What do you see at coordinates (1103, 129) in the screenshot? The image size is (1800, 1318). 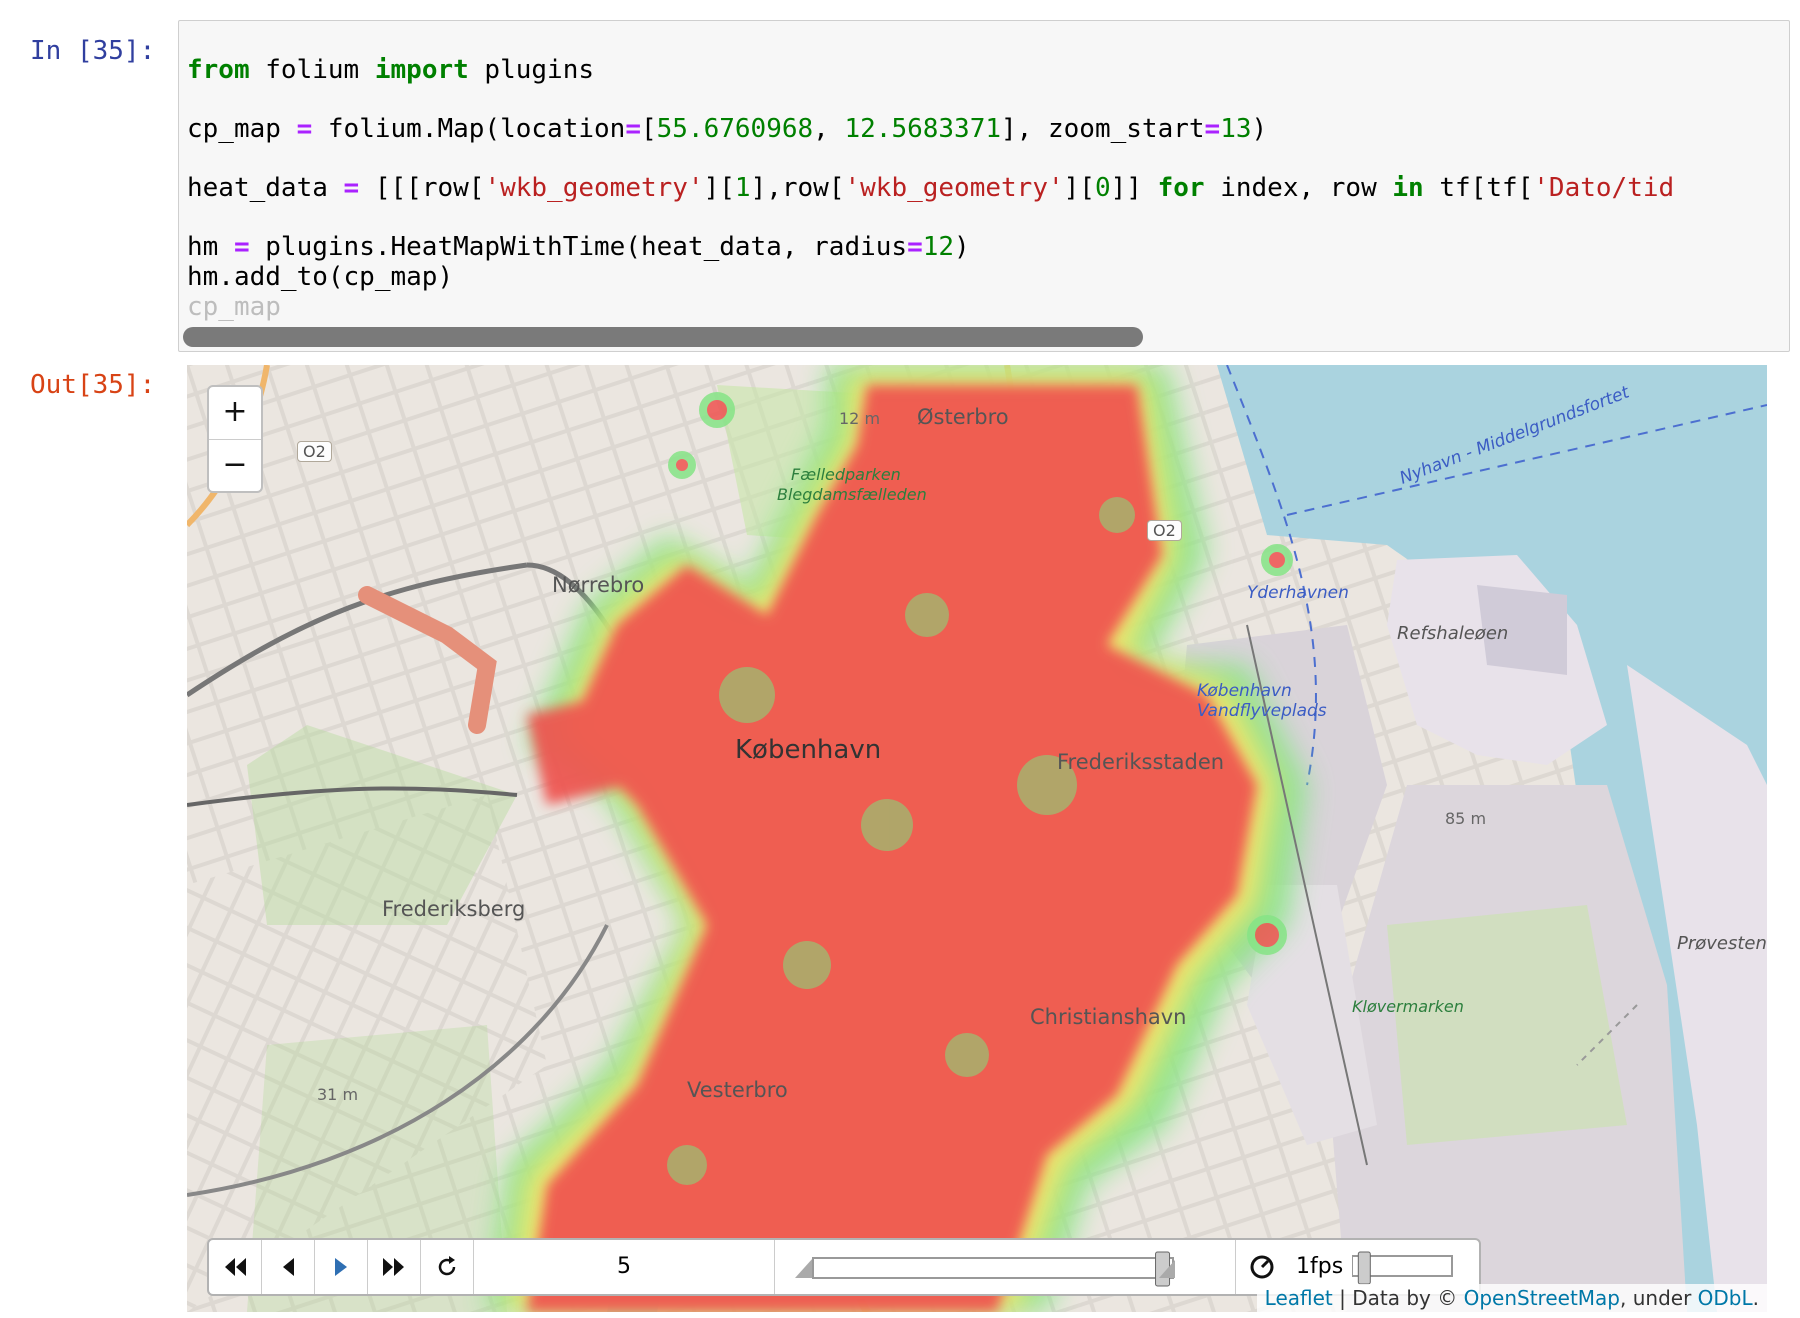 I see `code-token: ], zoom_start` at bounding box center [1103, 129].